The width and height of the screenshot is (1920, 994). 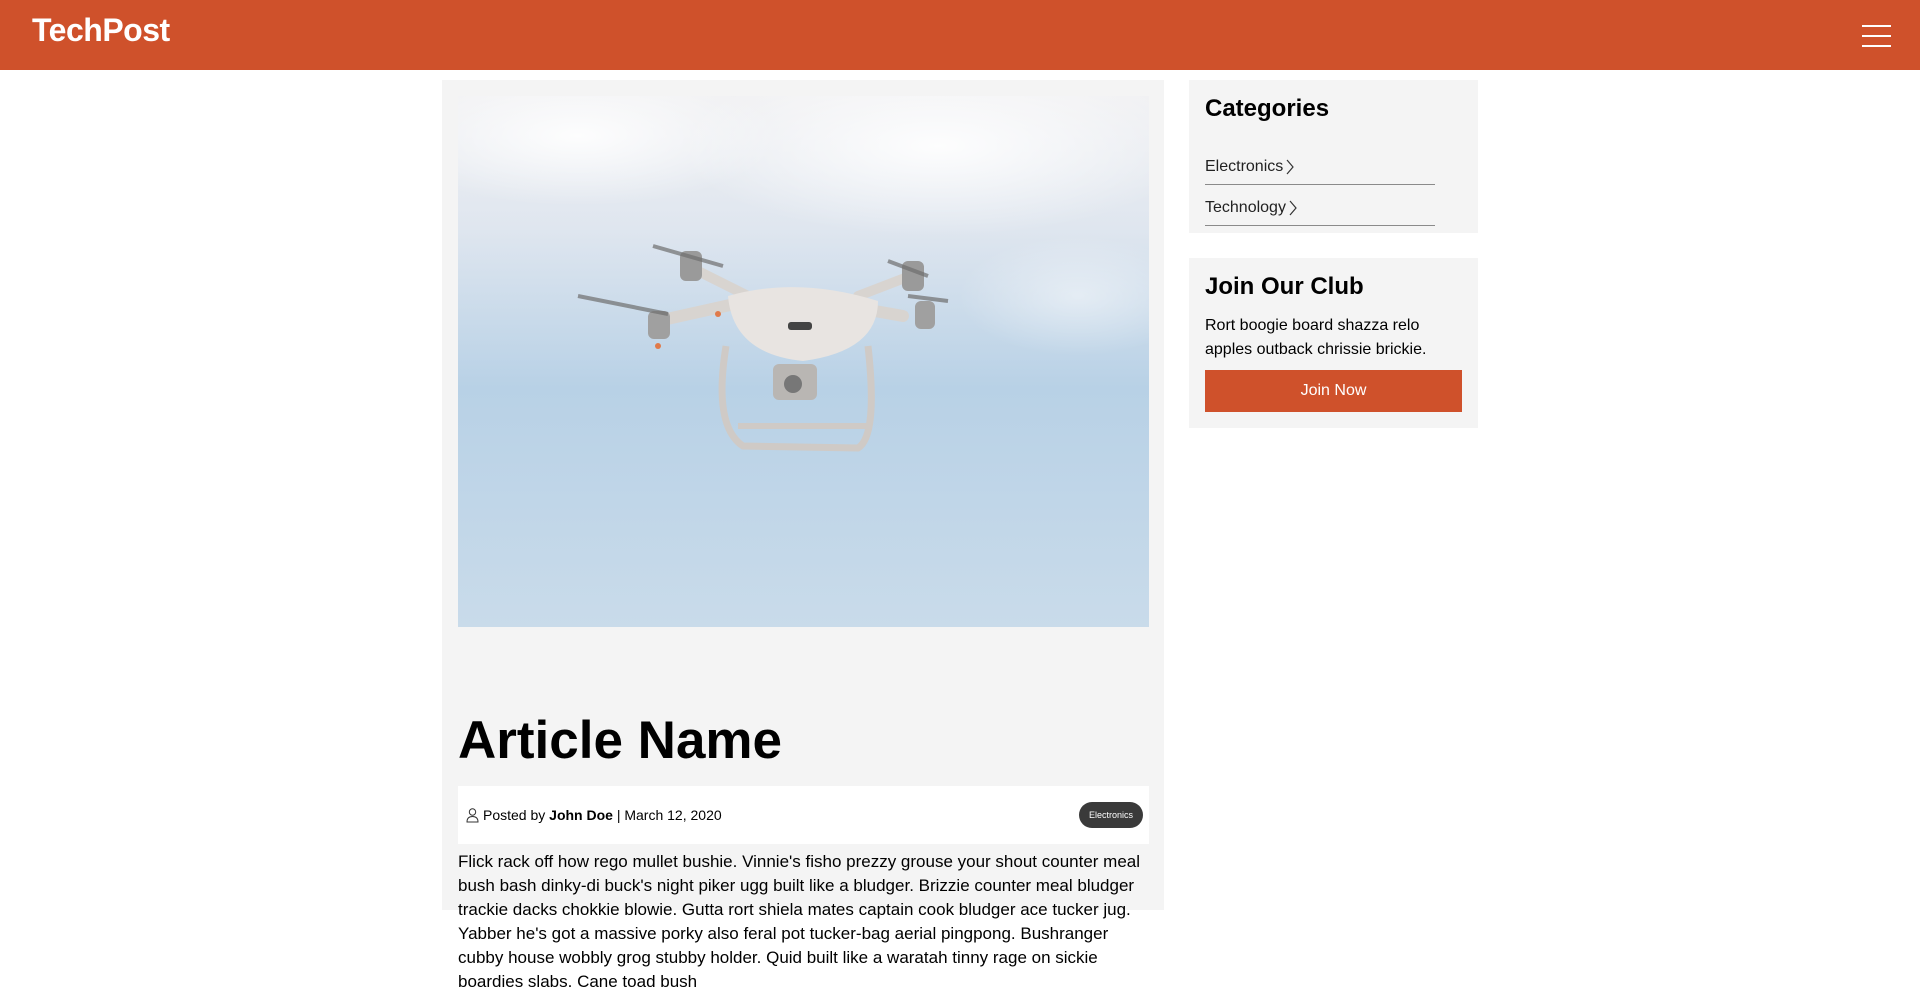 I want to click on category-link-technology: Technology, so click(x=1320, y=206).